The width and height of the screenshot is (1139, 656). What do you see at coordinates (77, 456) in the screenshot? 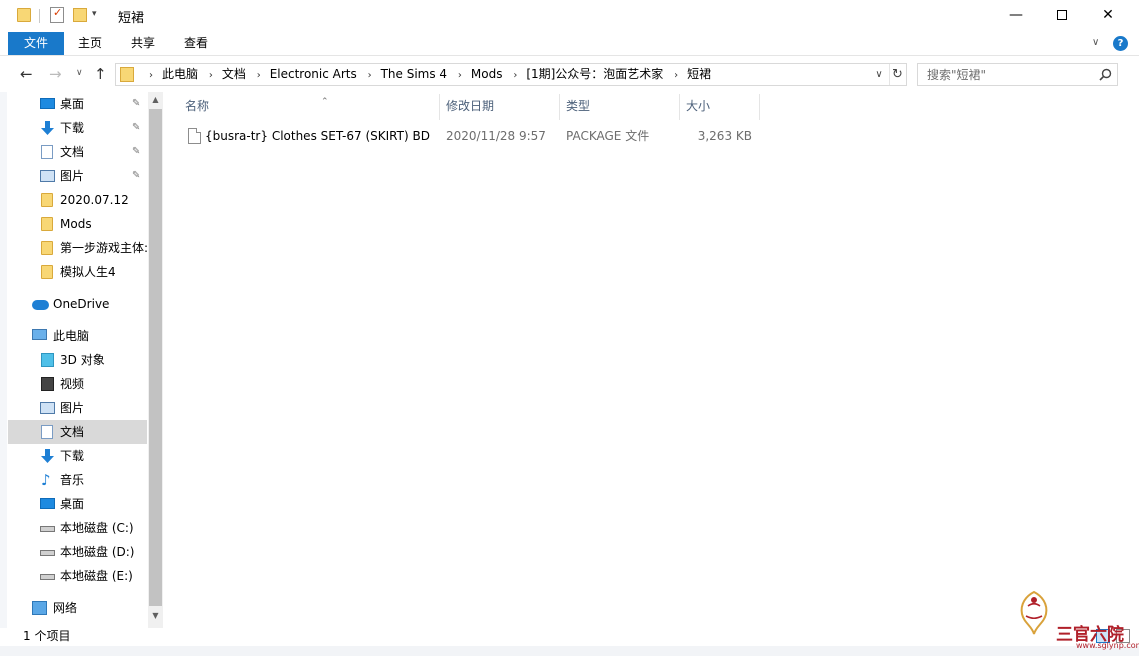
I see `sidebar-item-downloads: 下载` at bounding box center [77, 456].